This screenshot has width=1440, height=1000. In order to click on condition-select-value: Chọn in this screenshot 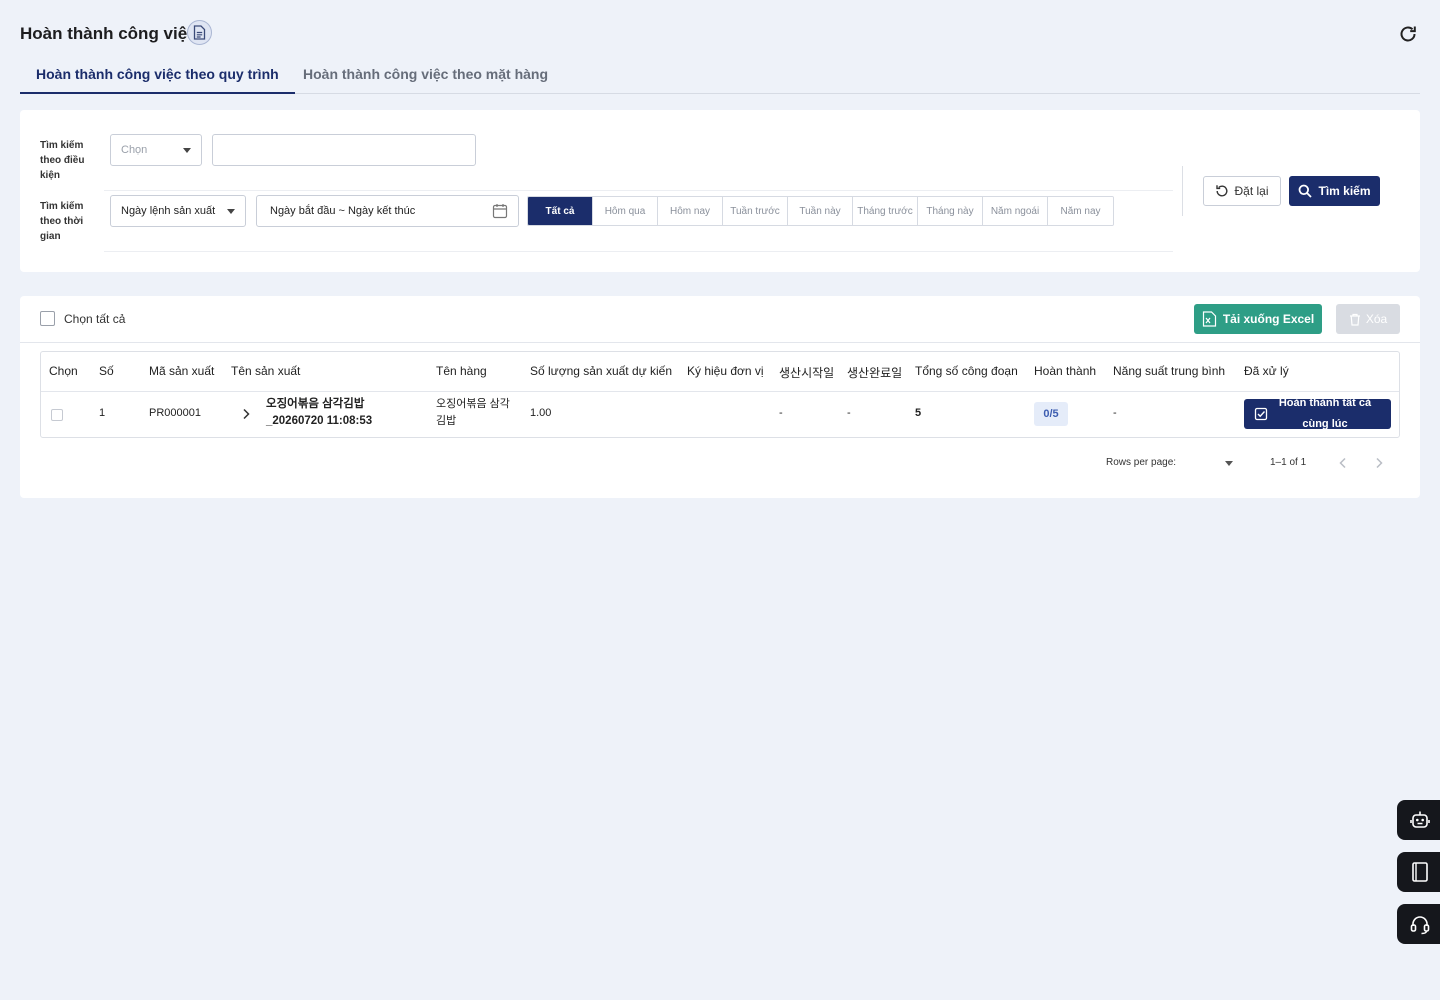, I will do `click(134, 150)`.